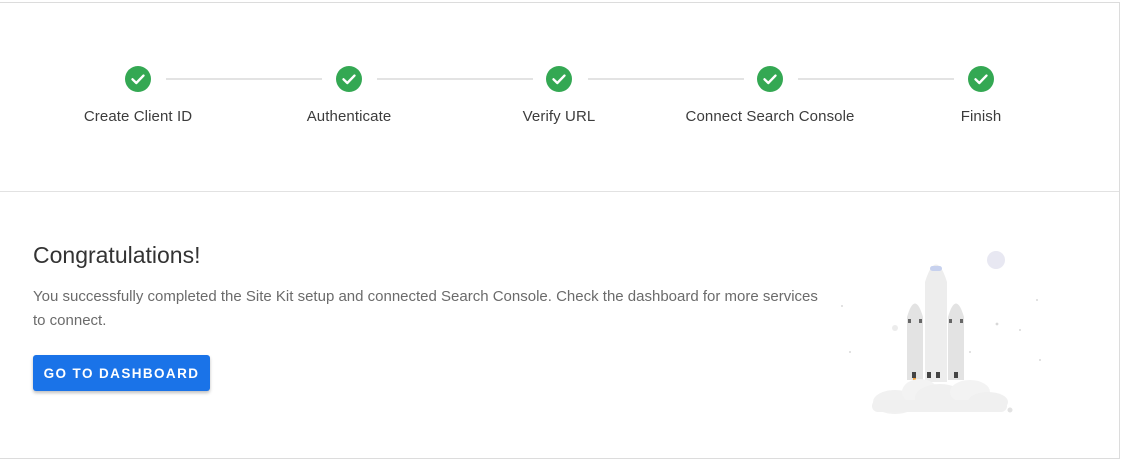 The image size is (1121, 459). Describe the element at coordinates (117, 255) in the screenshot. I see `completion-title: Congratulations!` at that location.